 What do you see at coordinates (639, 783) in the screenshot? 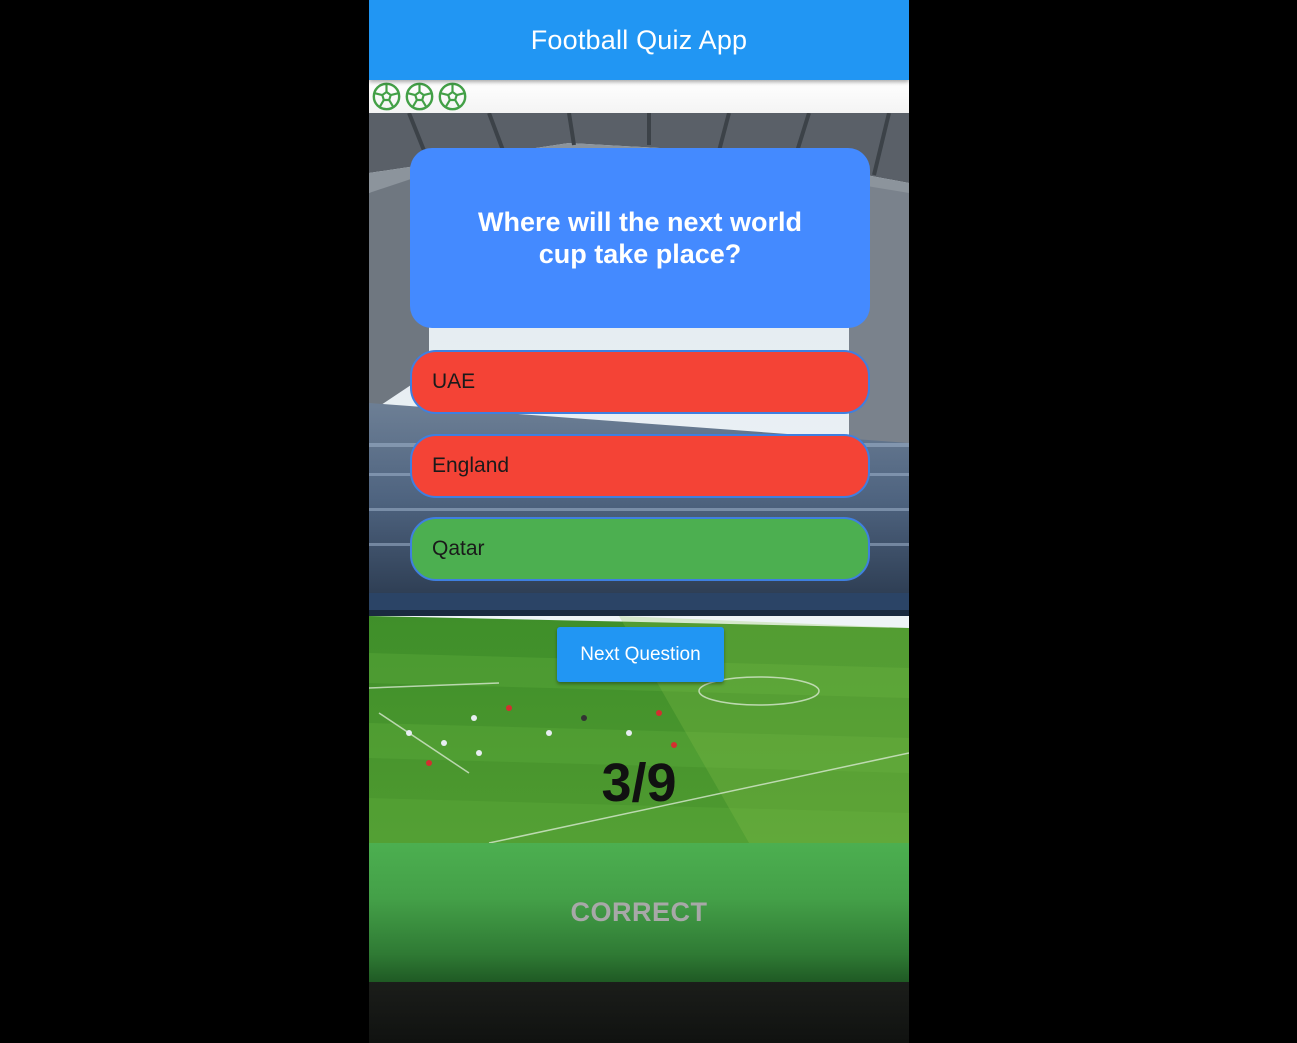
I see `question-progress: 3/9` at bounding box center [639, 783].